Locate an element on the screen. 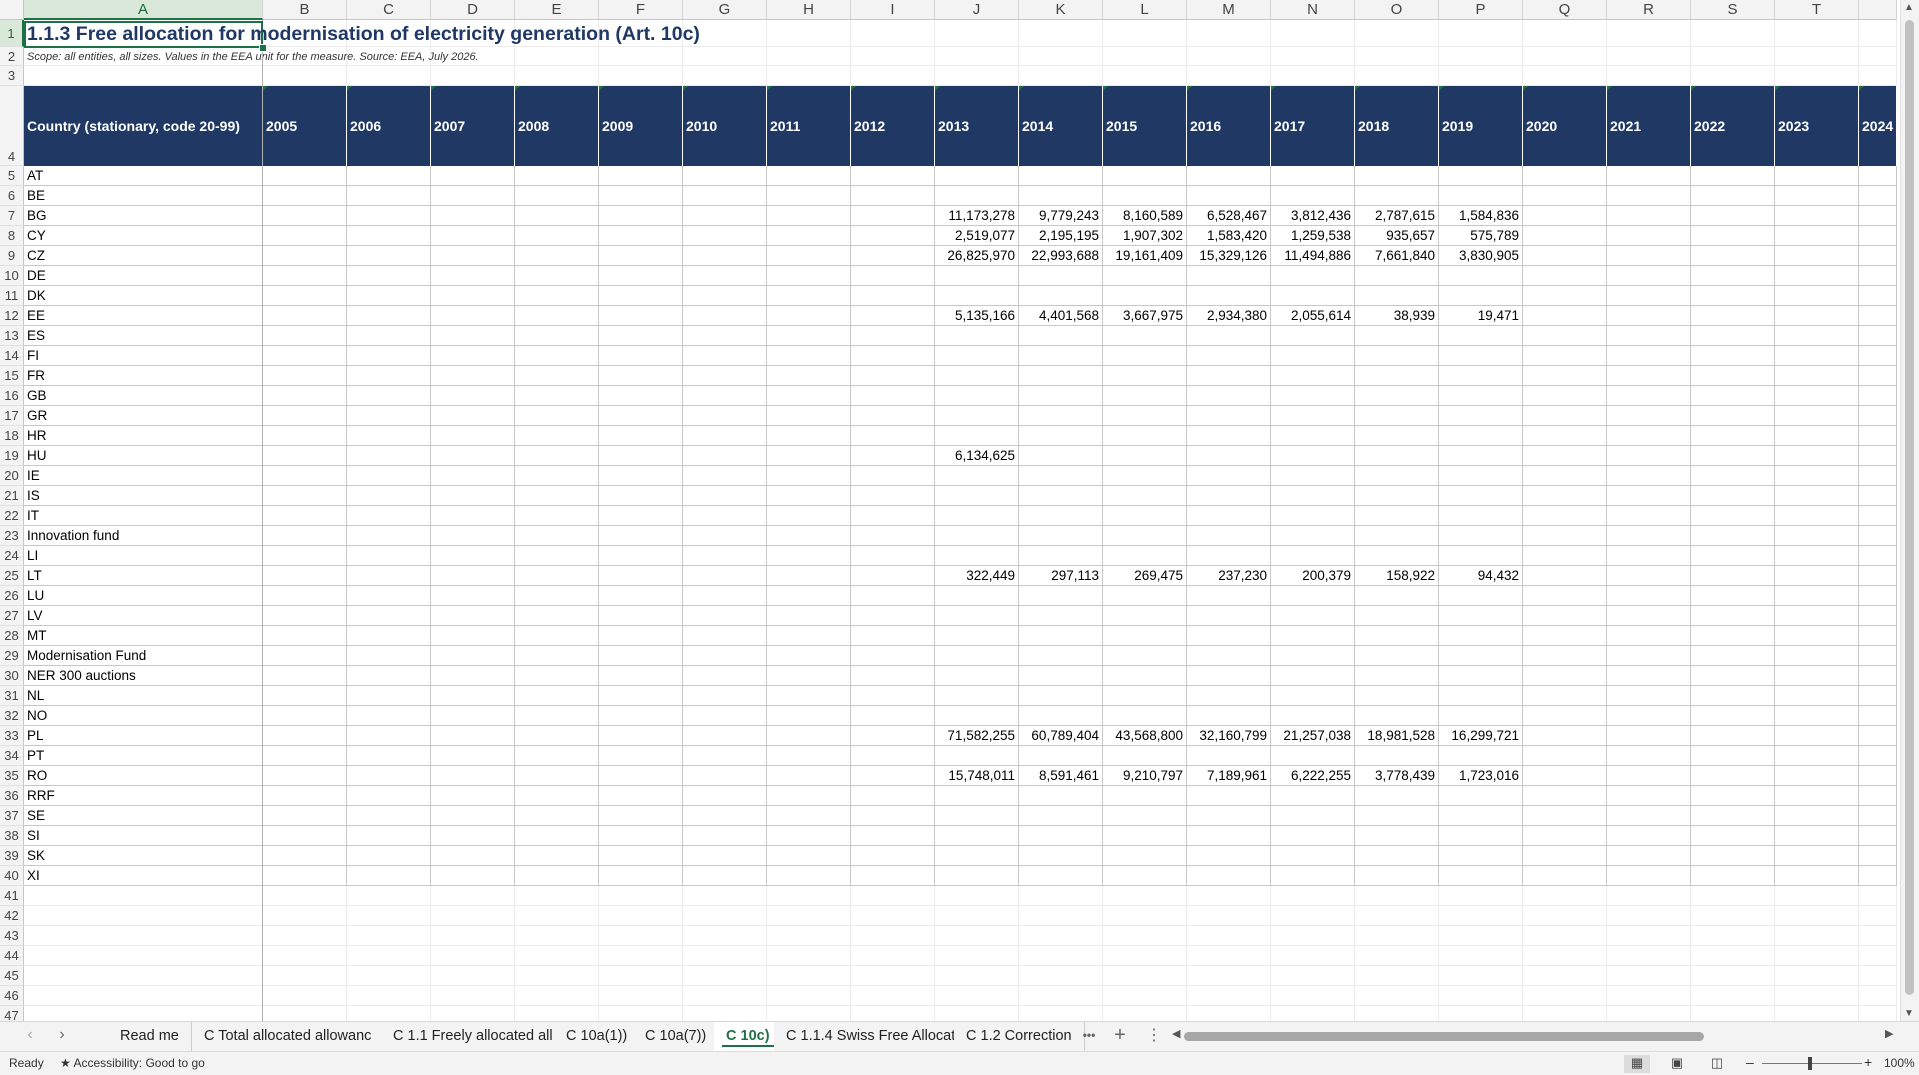  row-header: 12 is located at coordinates (12, 316).